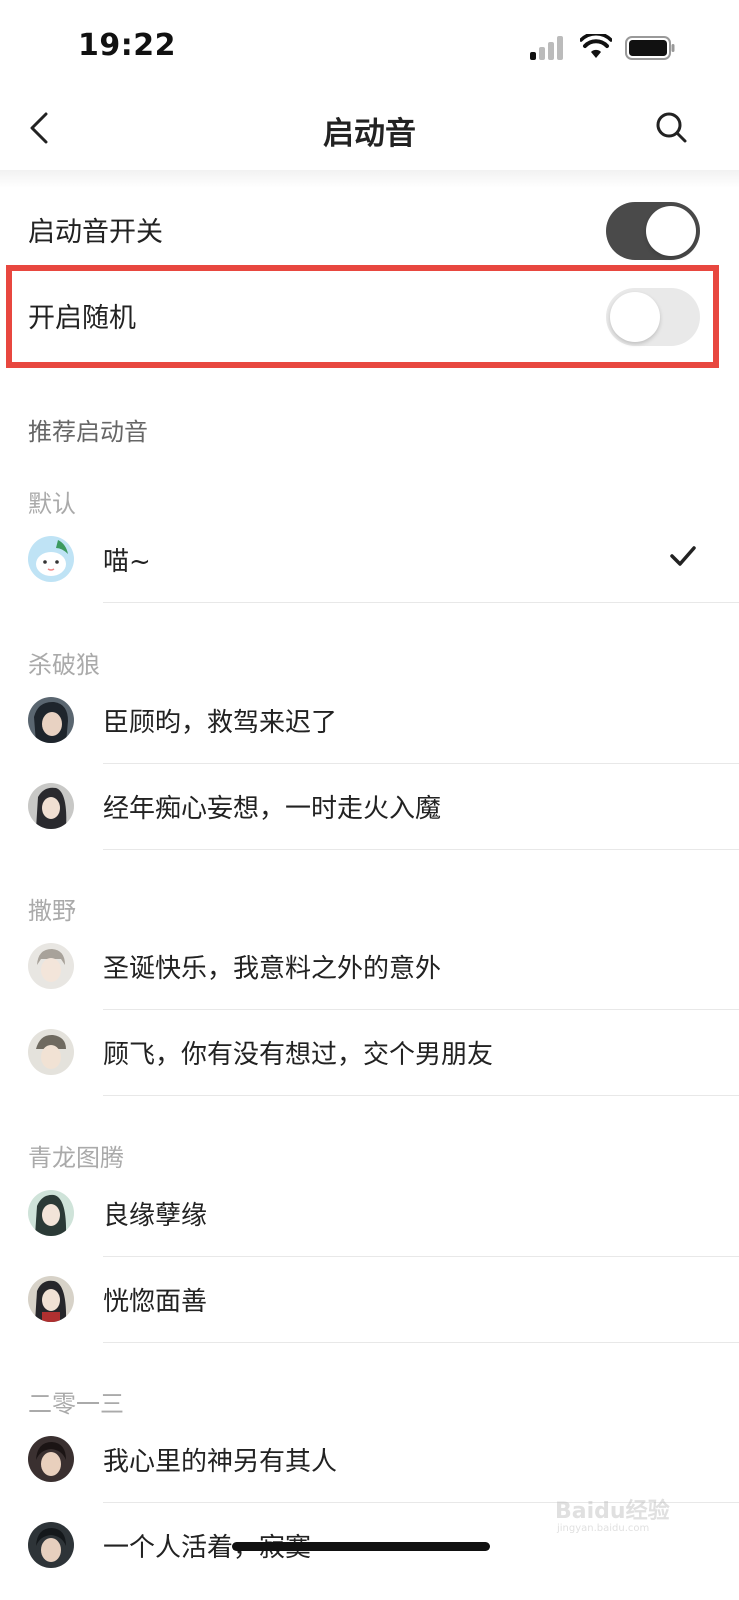 The height and width of the screenshot is (1600, 739). Describe the element at coordinates (52, 504) in the screenshot. I see `group-title: 默认` at that location.